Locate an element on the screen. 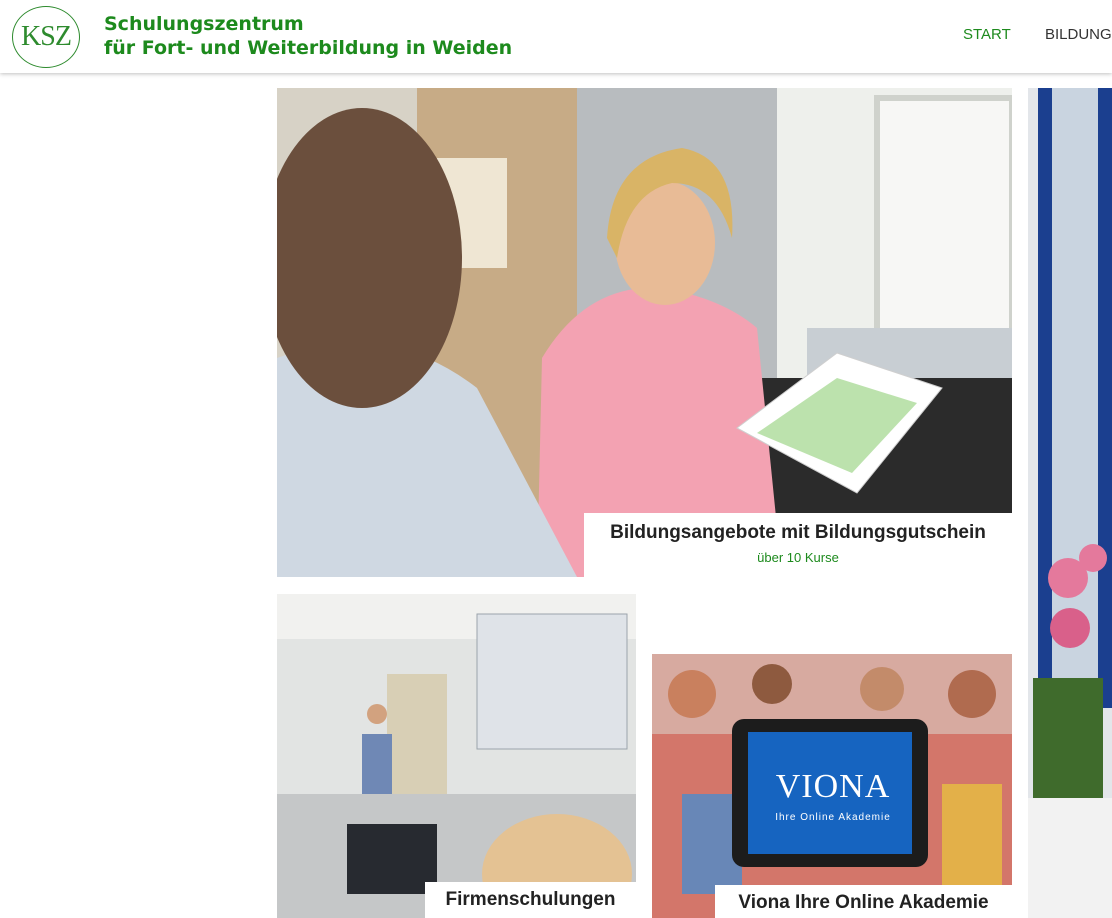 This screenshot has height=918, width=1112. photo-crowd-tablet is located at coordinates (832, 756).